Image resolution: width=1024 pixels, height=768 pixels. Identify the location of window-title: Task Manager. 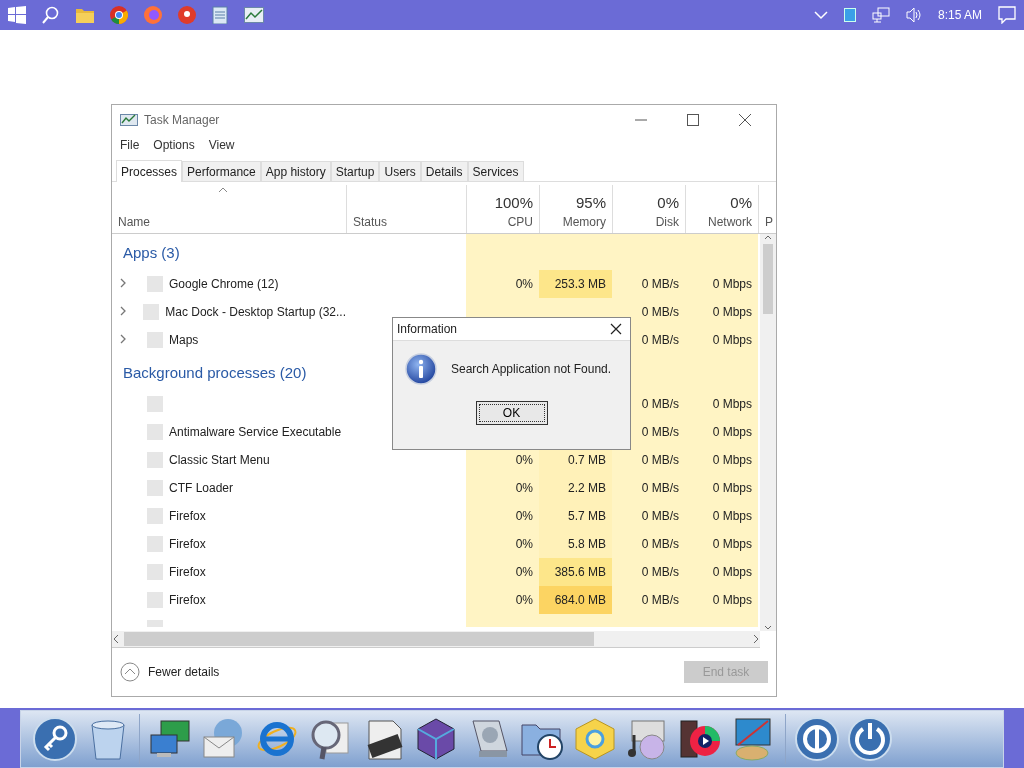
(182, 120).